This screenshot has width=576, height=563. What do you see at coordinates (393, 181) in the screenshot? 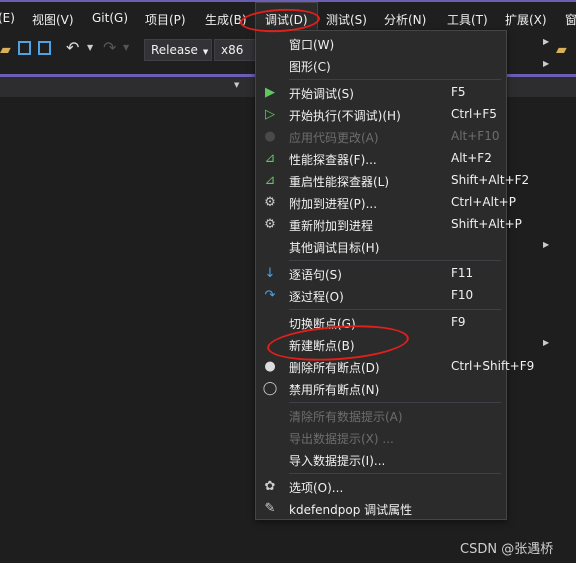
I see `menu-item: ⊿ 重启性能探查器(L) Shift+Alt+F2` at bounding box center [393, 181].